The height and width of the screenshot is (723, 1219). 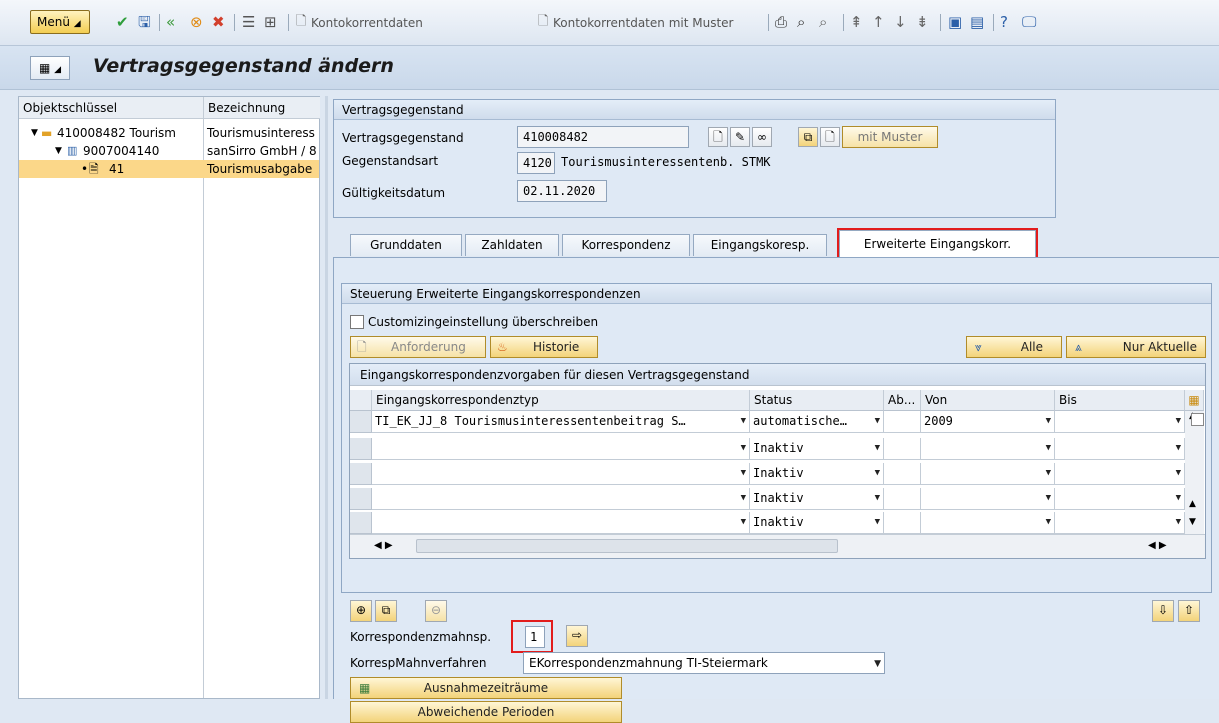 What do you see at coordinates (60, 22) in the screenshot?
I see `menu-button: Menü ◢` at bounding box center [60, 22].